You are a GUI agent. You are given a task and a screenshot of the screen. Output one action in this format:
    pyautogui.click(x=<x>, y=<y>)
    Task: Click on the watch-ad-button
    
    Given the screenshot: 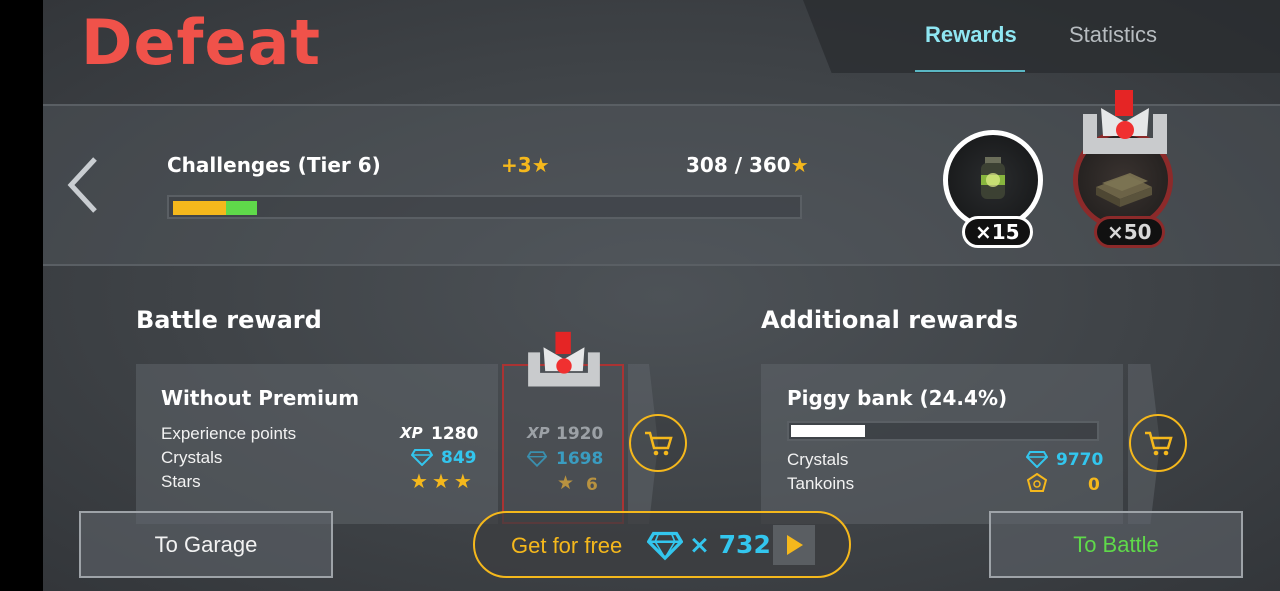 What is the action you would take?
    pyautogui.click(x=794, y=545)
    